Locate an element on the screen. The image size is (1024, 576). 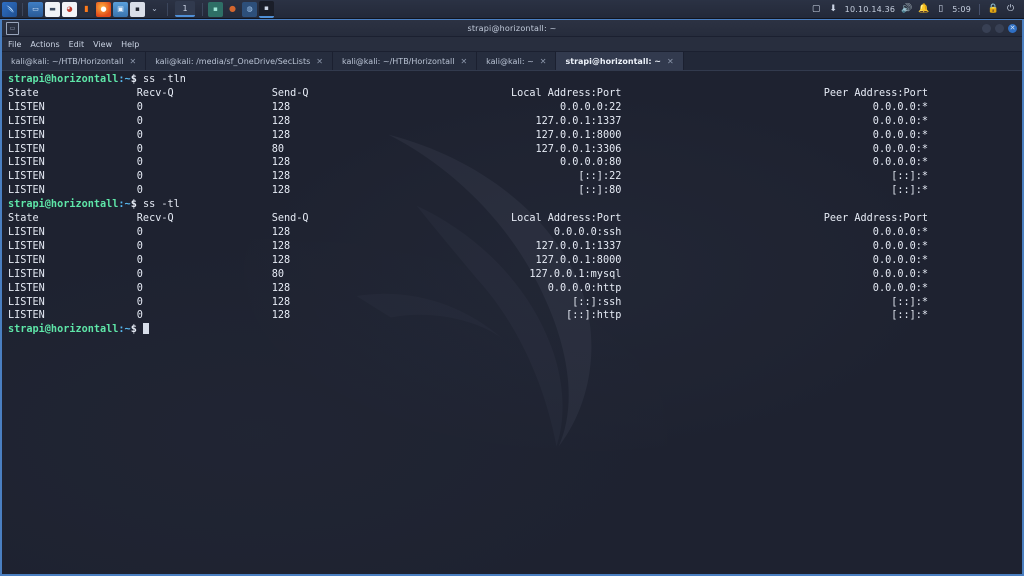
terminal-tab-1: kali@kali: ~/HTB/Horizontall ✕ is located at coordinates (74, 61).